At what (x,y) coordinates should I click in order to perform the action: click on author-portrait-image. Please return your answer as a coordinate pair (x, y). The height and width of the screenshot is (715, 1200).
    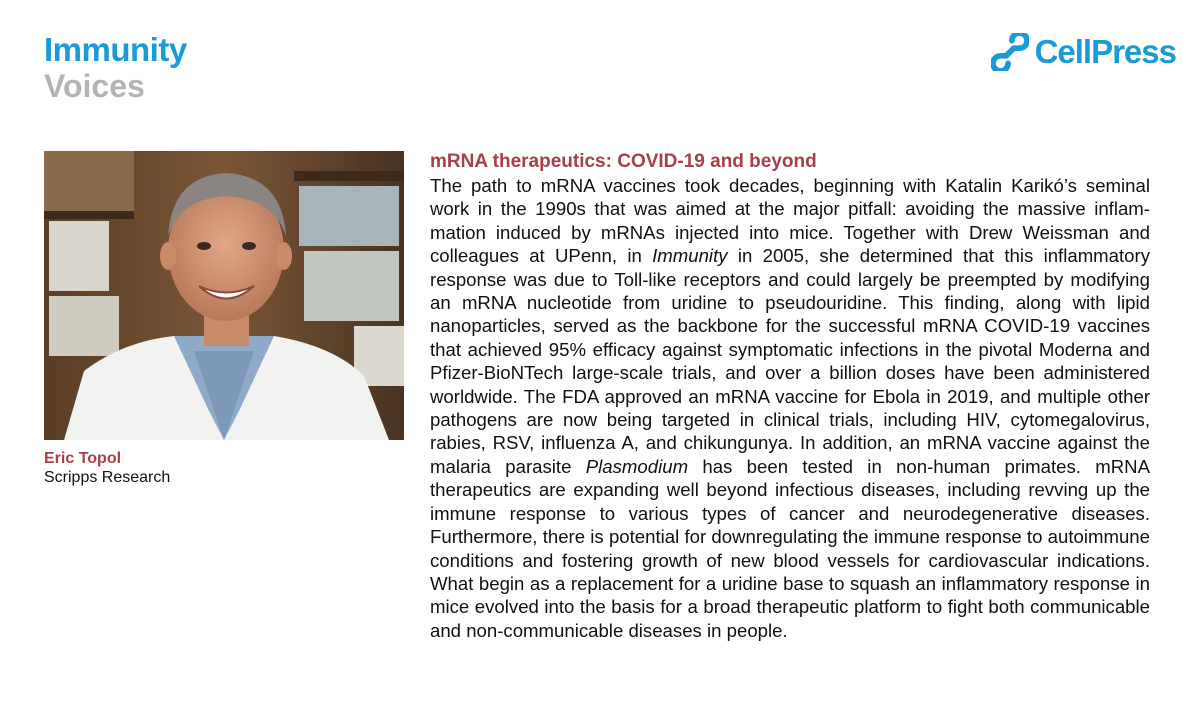
    Looking at the image, I should click on (224, 295).